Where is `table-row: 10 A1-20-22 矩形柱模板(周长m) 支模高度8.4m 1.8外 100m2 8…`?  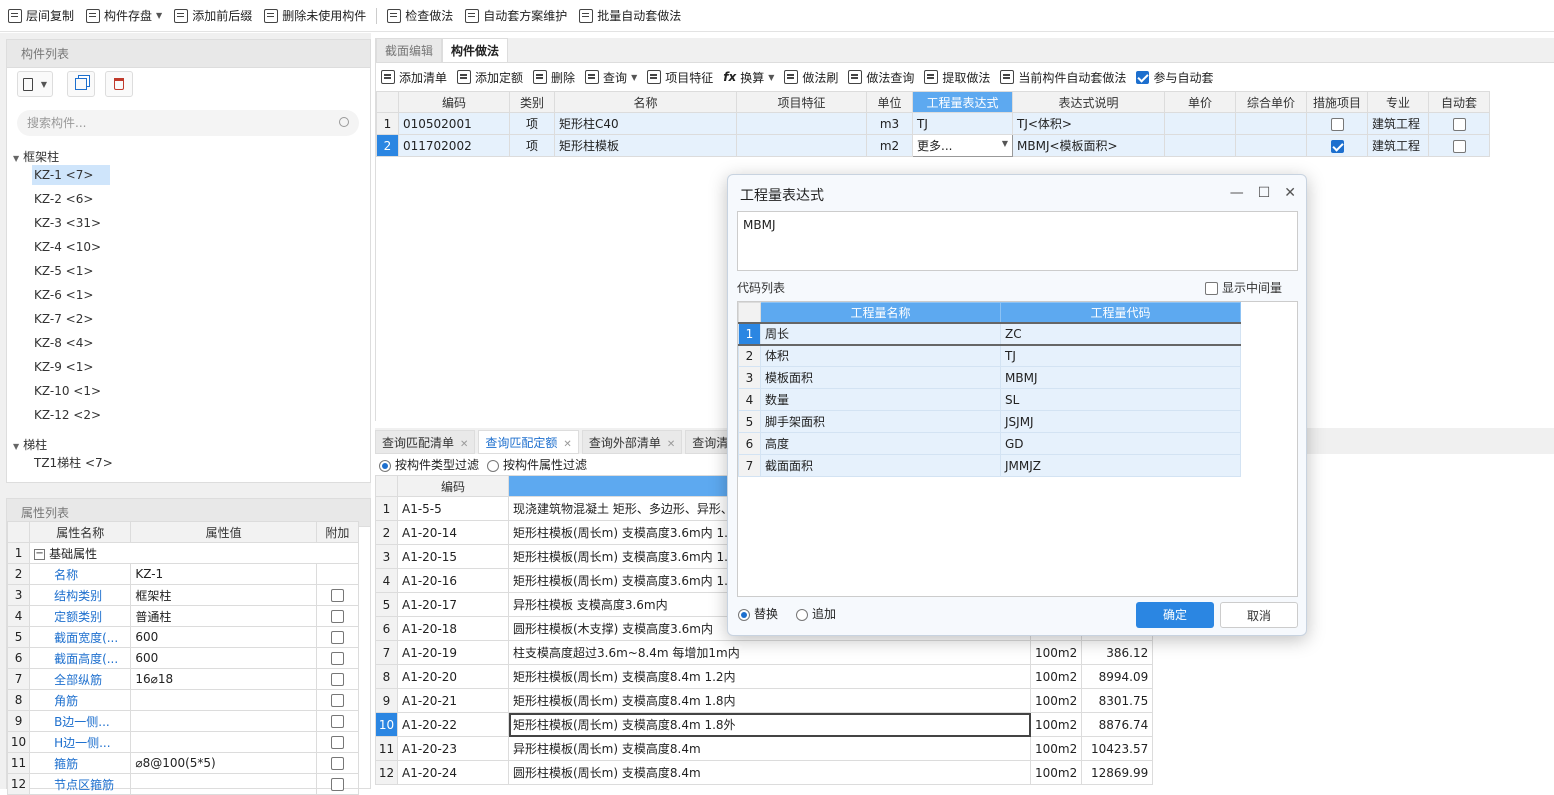
table-row: 10 A1-20-22 矩形柱模板(周长m) 支模高度8.4m 1.8外 100m2 8… is located at coordinates (764, 724).